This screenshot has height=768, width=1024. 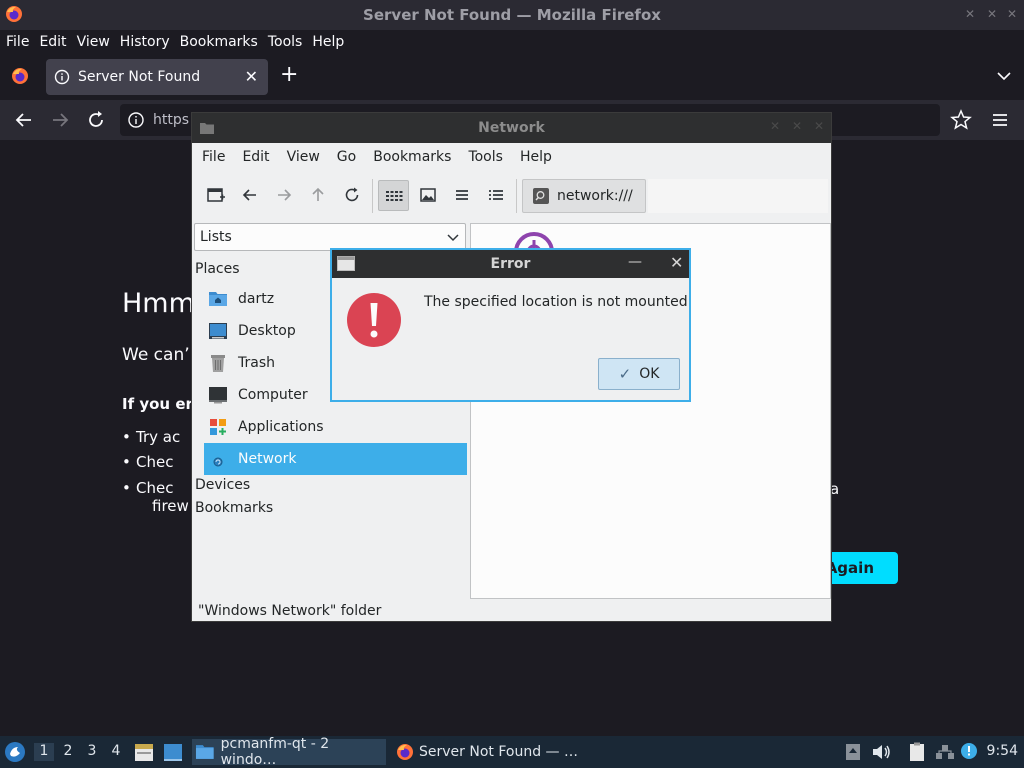 I want to click on clipboard-icon, so click(x=917, y=752).